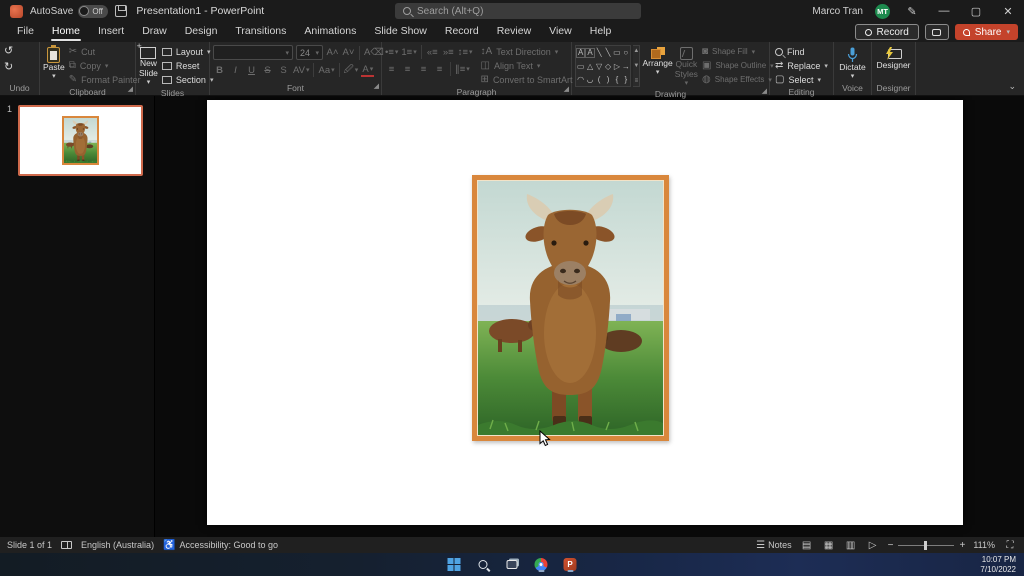 The width and height of the screenshot is (1024, 576). I want to click on cut-button: ✂ Cut, so click(105, 51).